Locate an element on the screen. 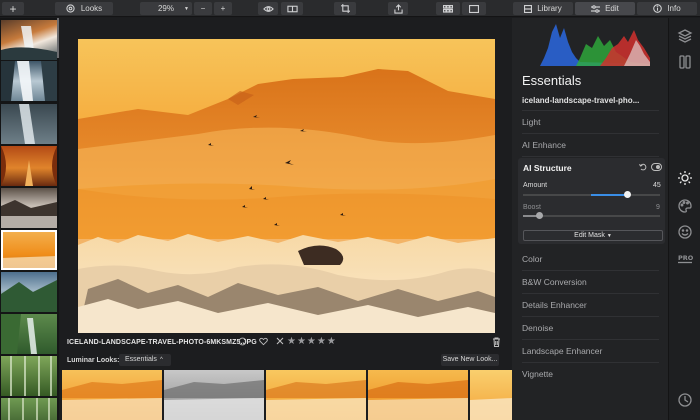 This screenshot has height=420, width=700. zoom-in-label: + is located at coordinates (223, 8).